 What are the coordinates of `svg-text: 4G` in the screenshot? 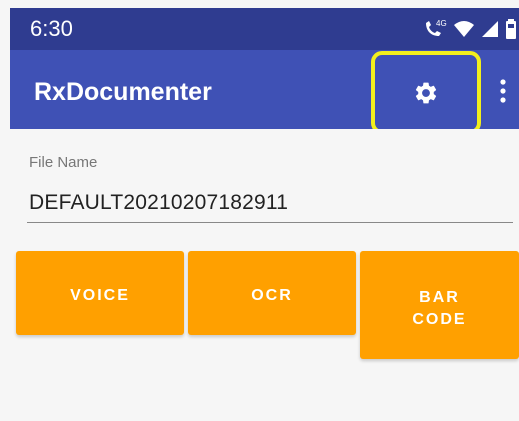 It's located at (441, 23).